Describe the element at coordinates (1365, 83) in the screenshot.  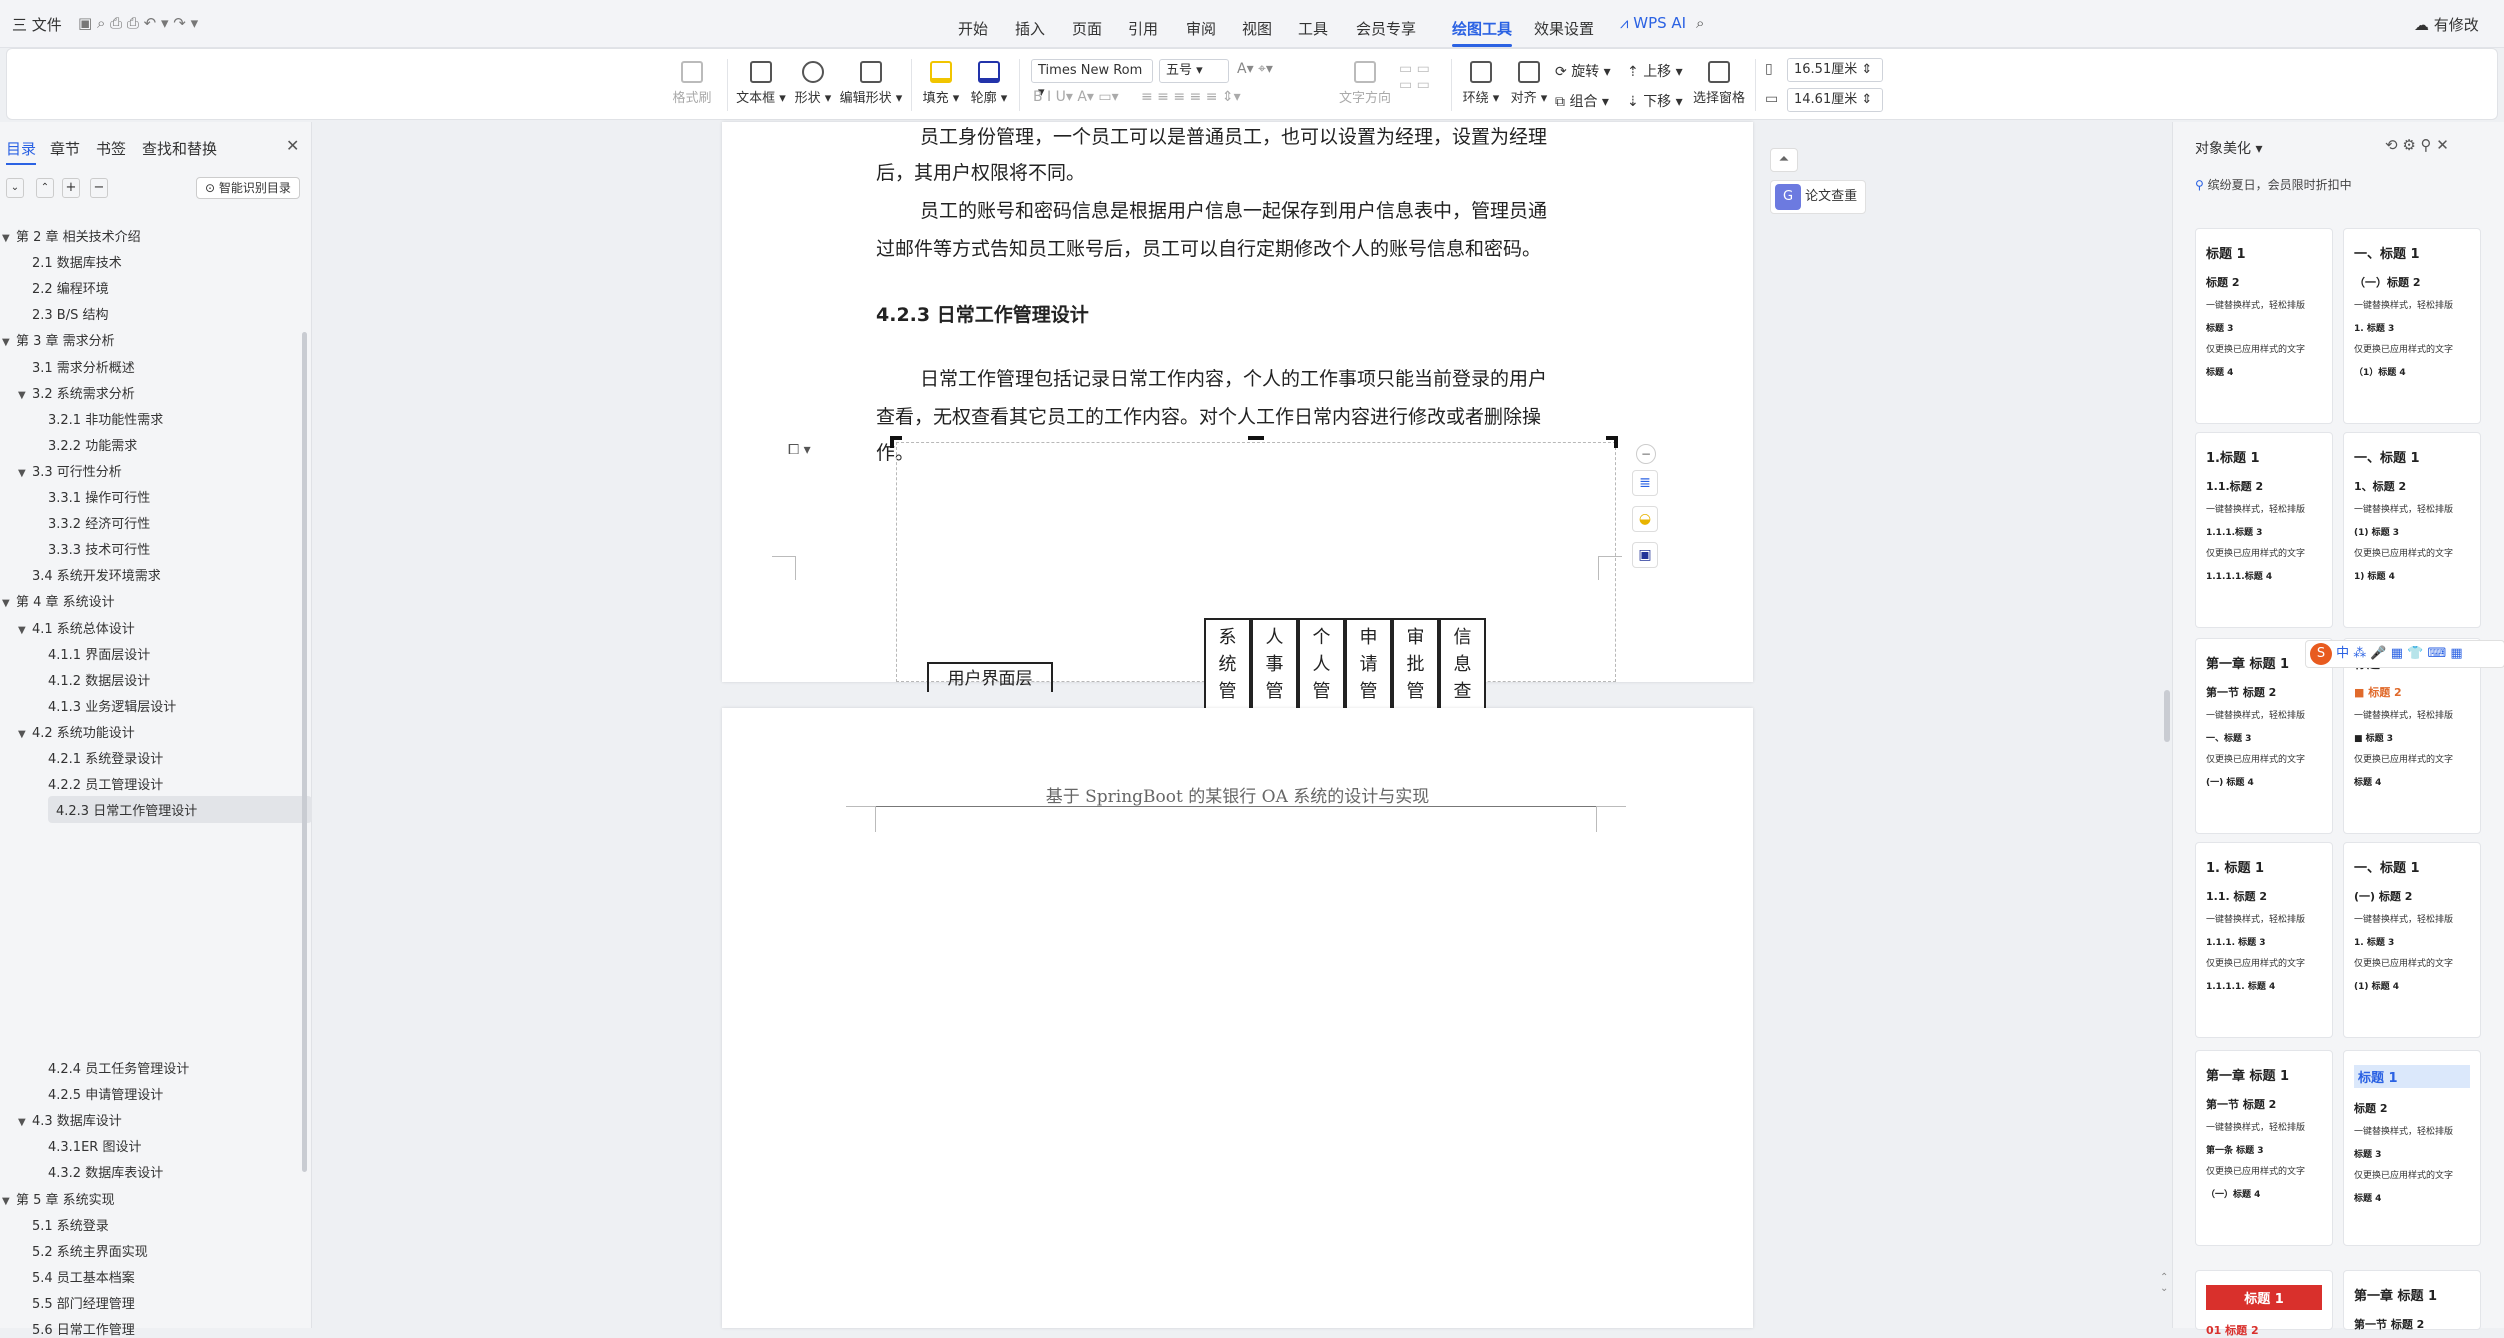
I see `text-direction-button: 文字方向` at that location.